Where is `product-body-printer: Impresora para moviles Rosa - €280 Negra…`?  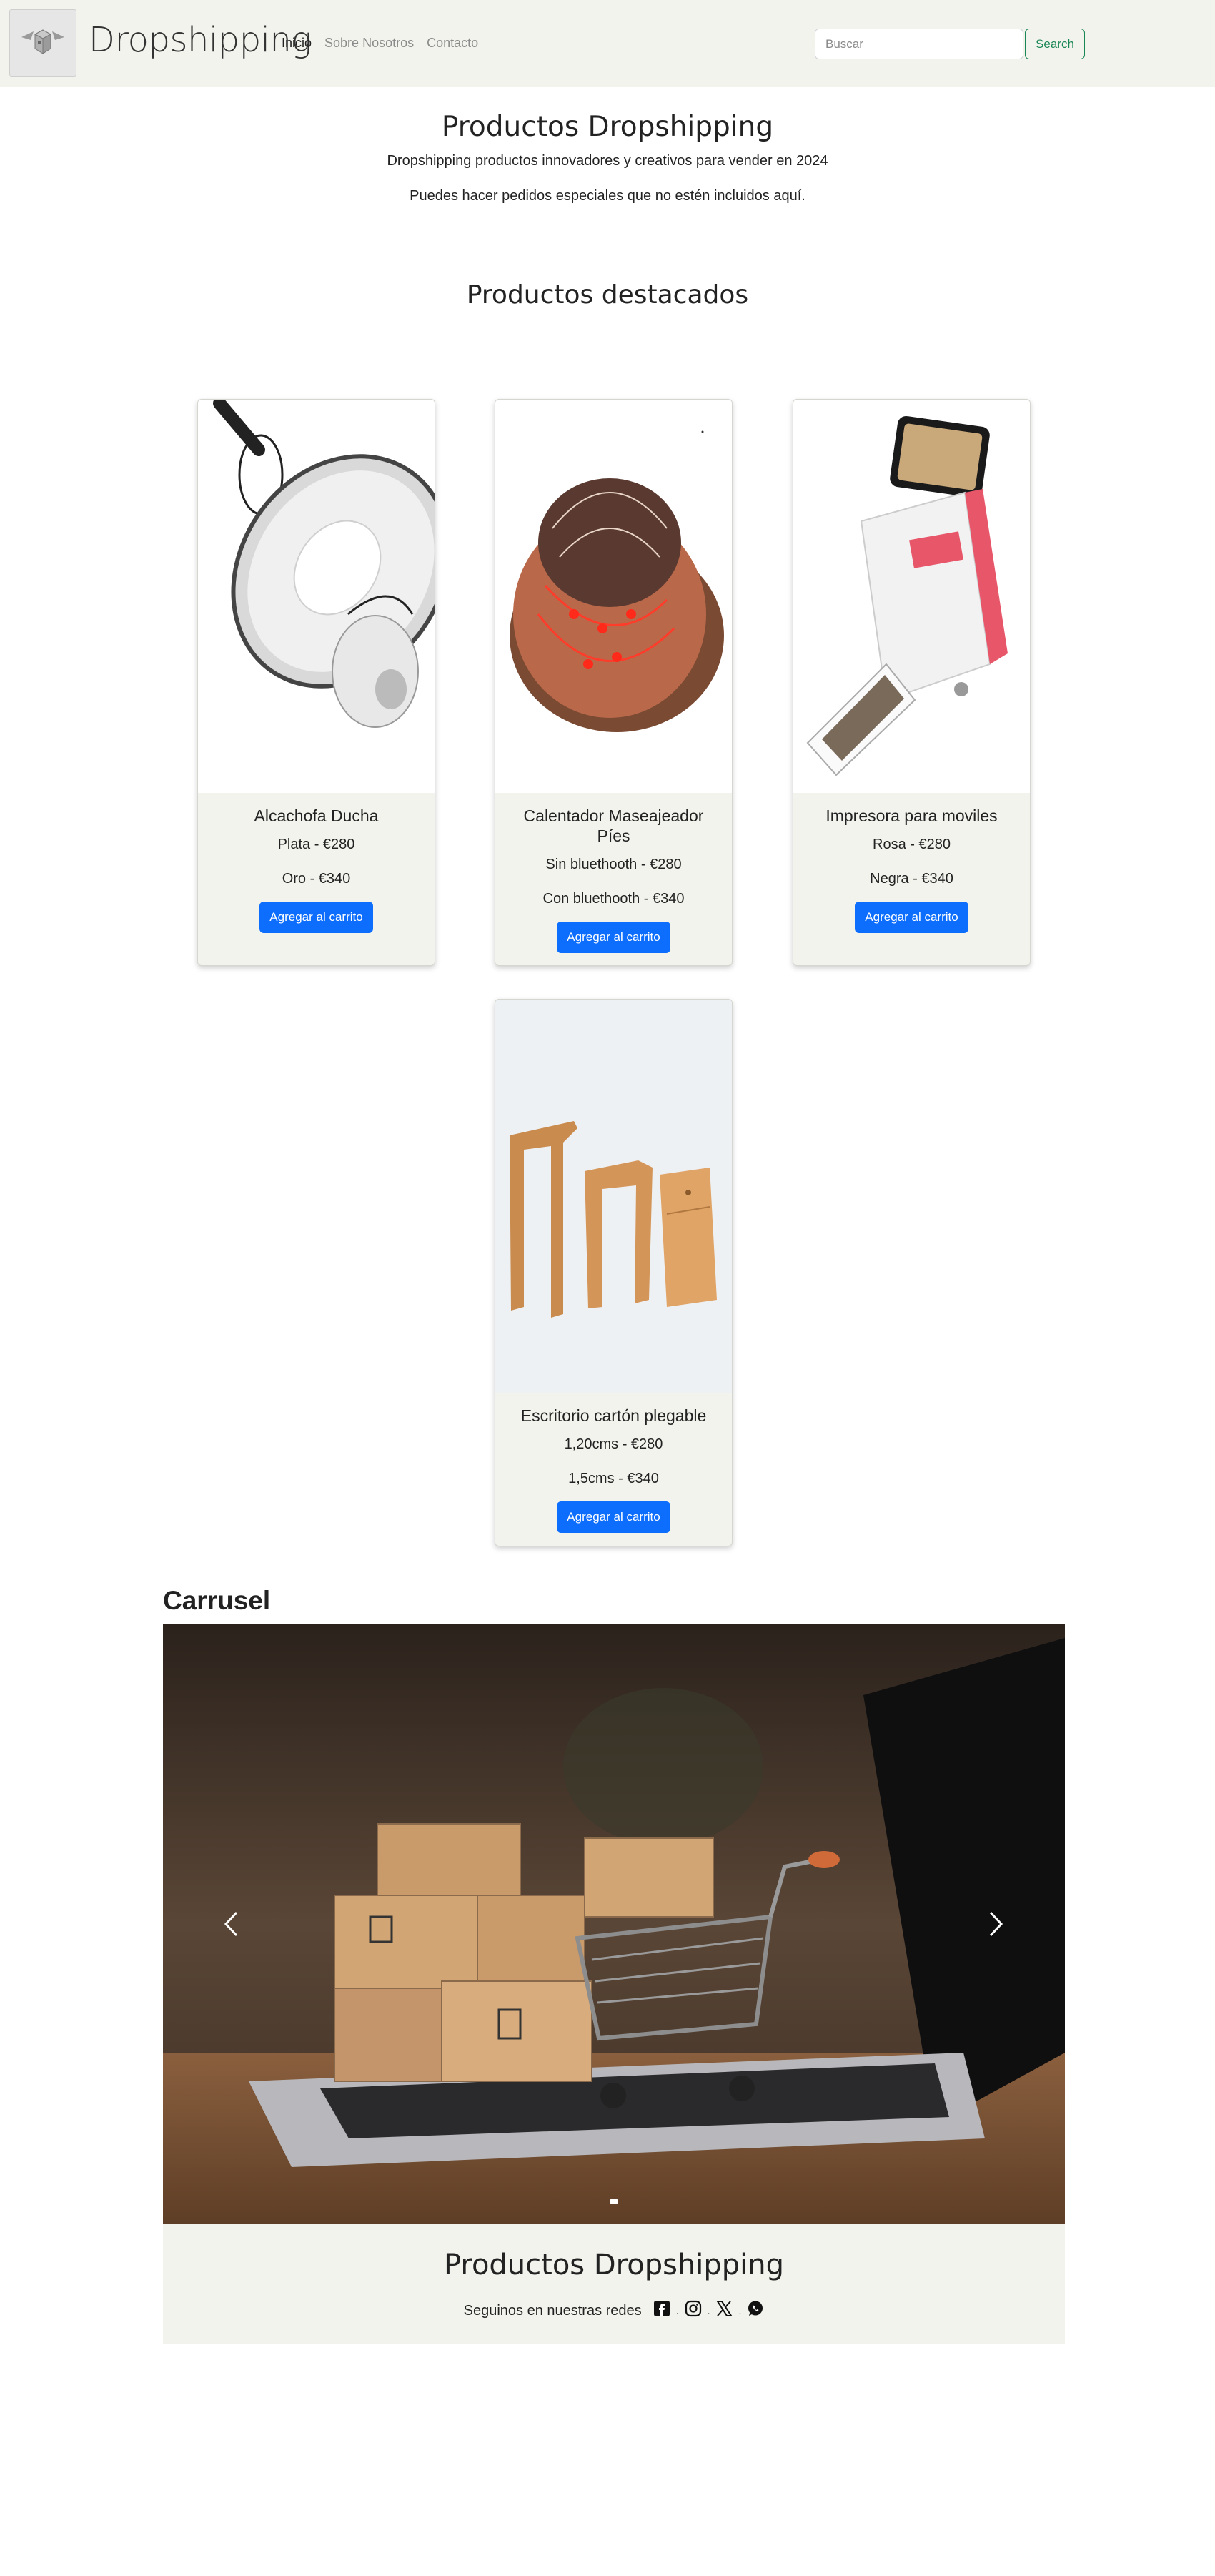
product-body-printer: Impresora para moviles Rosa - €280 Negra… is located at coordinates (912, 863).